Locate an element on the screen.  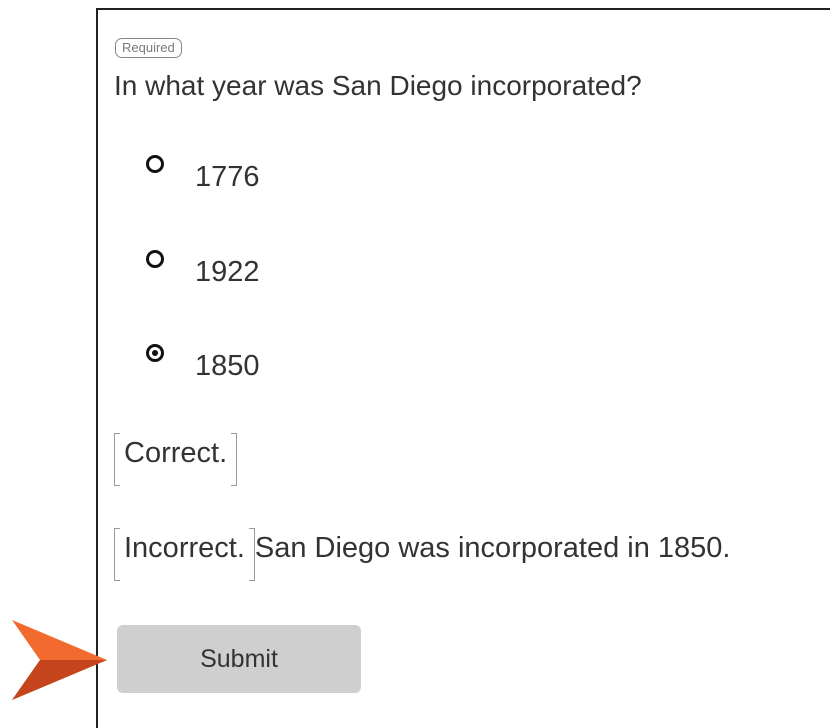
radio-button-1922 is located at coordinates (155, 259).